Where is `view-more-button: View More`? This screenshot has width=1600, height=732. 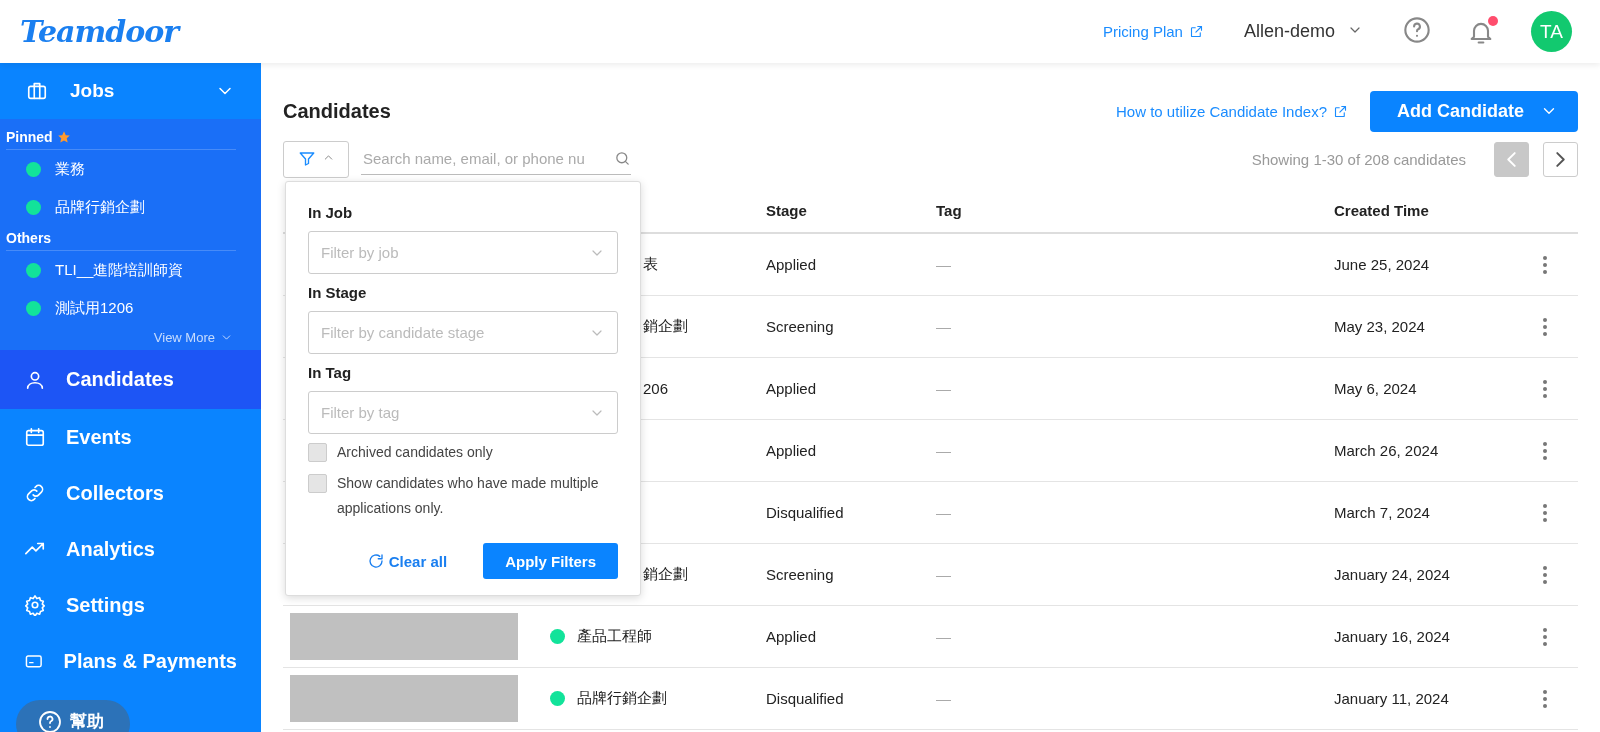
view-more-button: View More is located at coordinates (193, 337).